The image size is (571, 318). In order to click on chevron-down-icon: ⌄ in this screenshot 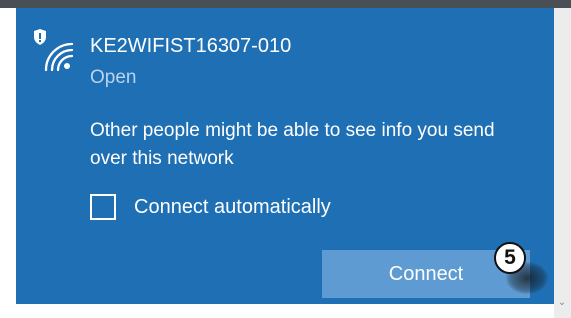, I will do `click(562, 303)`.